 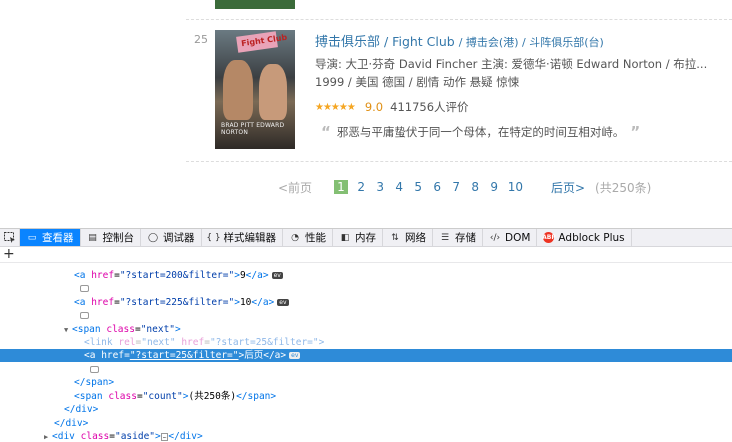 What do you see at coordinates (179, 238) in the screenshot?
I see `tab-label: 调试器` at bounding box center [179, 238].